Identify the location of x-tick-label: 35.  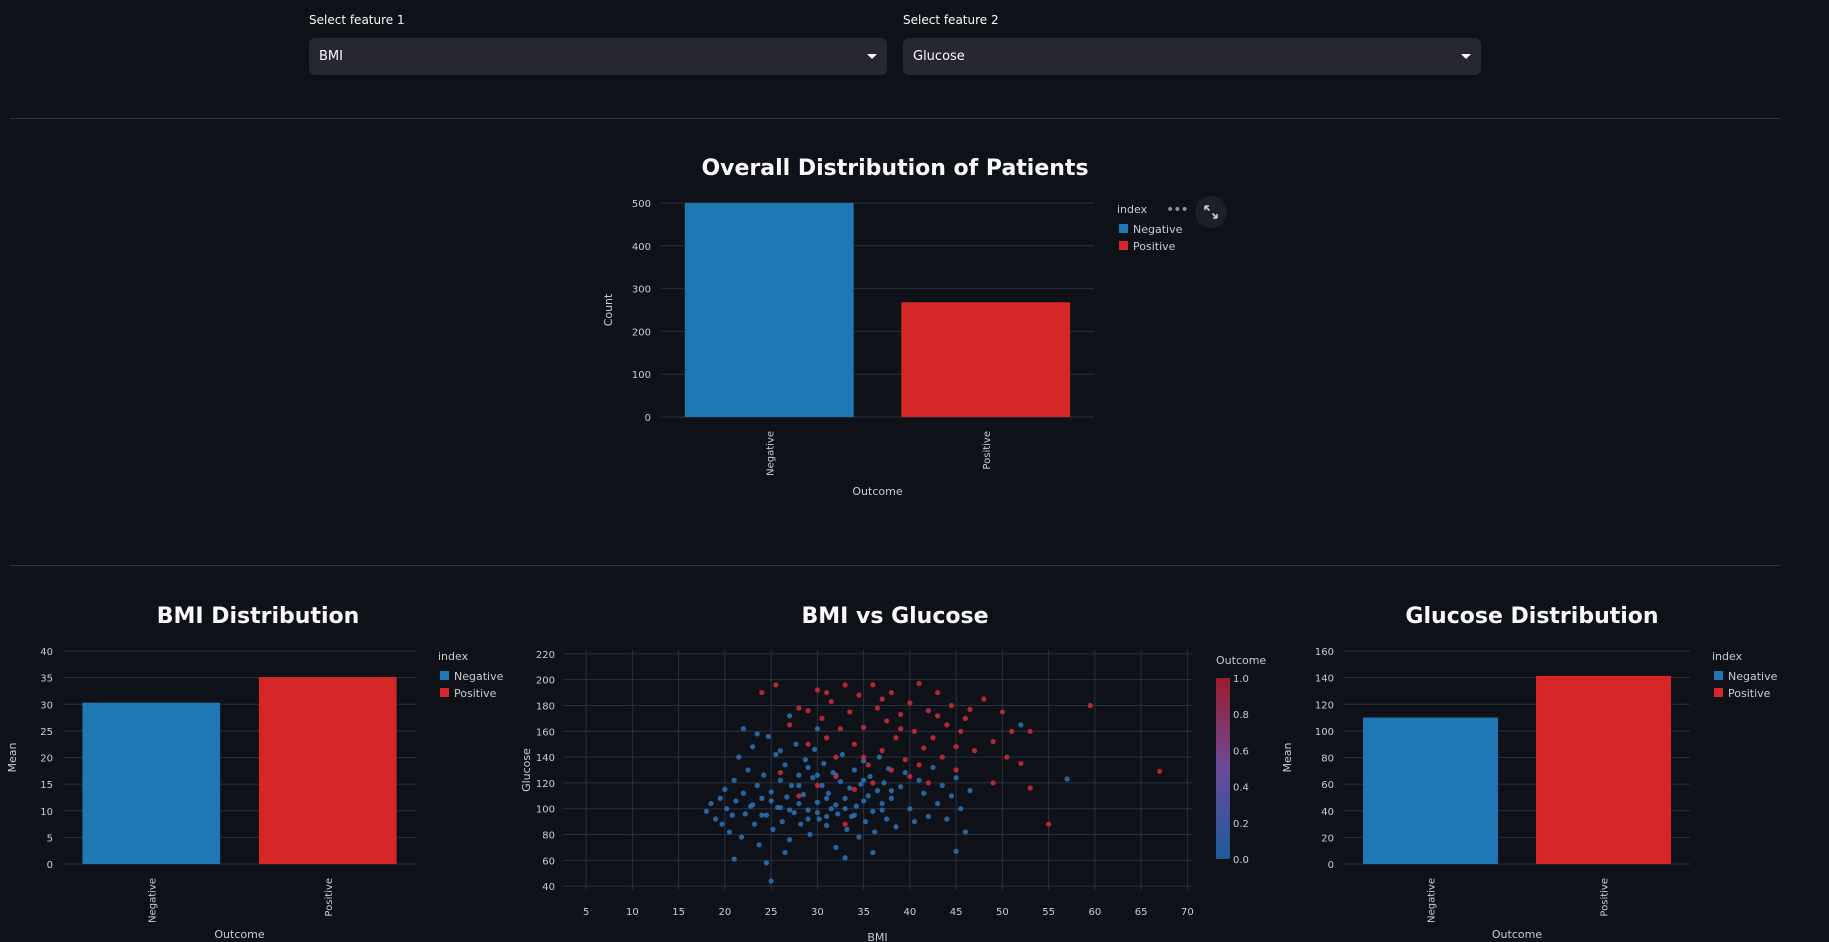
(863, 912).